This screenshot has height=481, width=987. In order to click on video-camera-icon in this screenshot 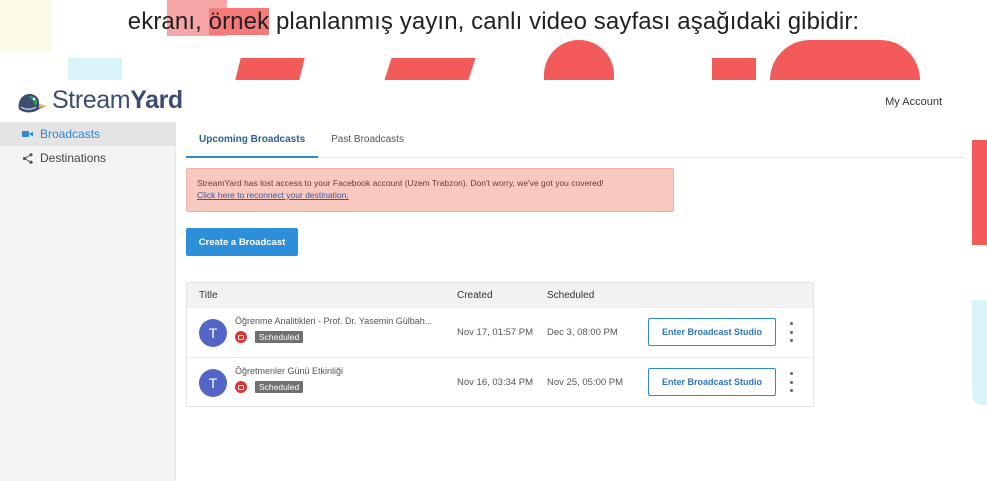, I will do `click(31, 134)`.